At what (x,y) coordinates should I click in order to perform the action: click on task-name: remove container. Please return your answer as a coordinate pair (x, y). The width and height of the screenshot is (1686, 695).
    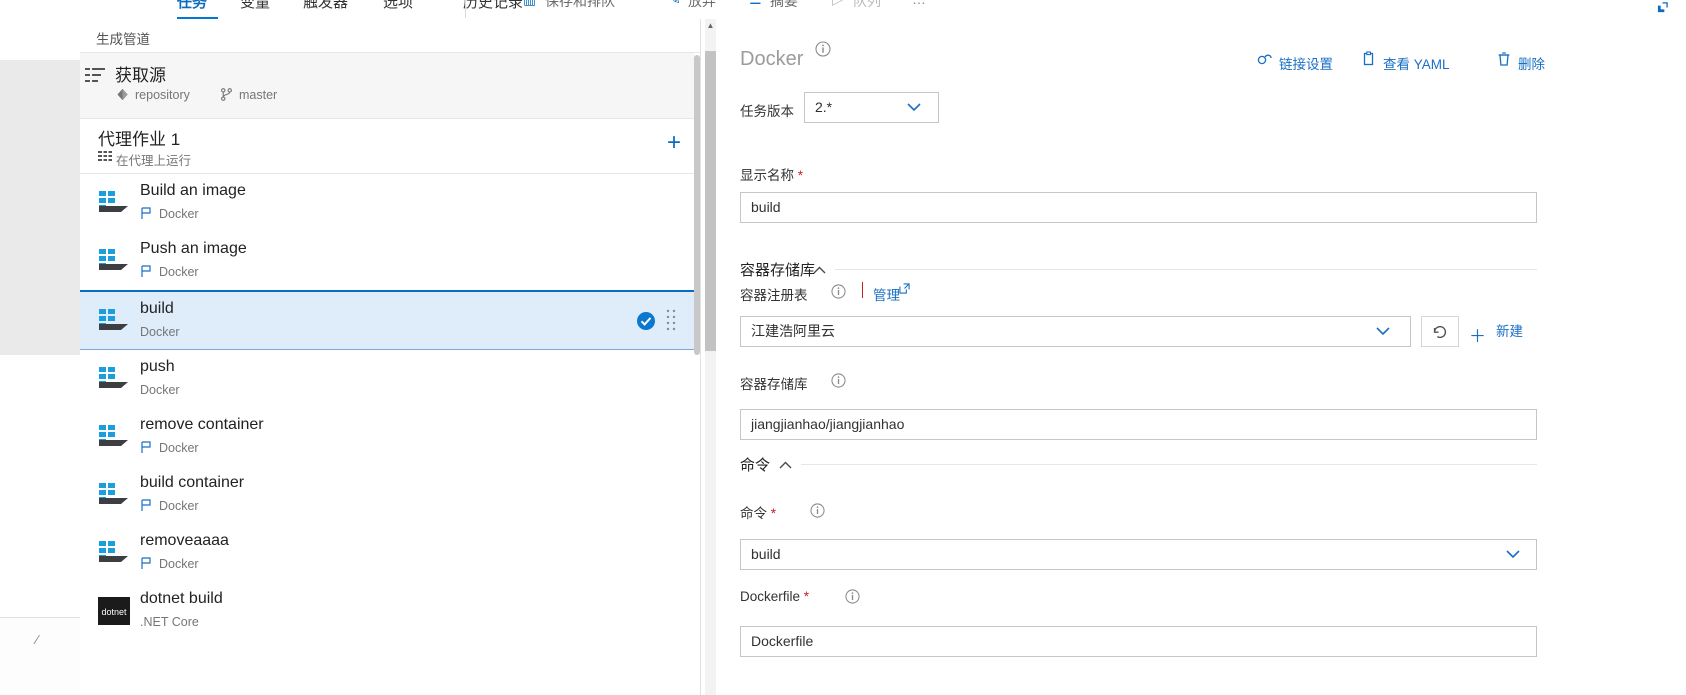
    Looking at the image, I should click on (202, 424).